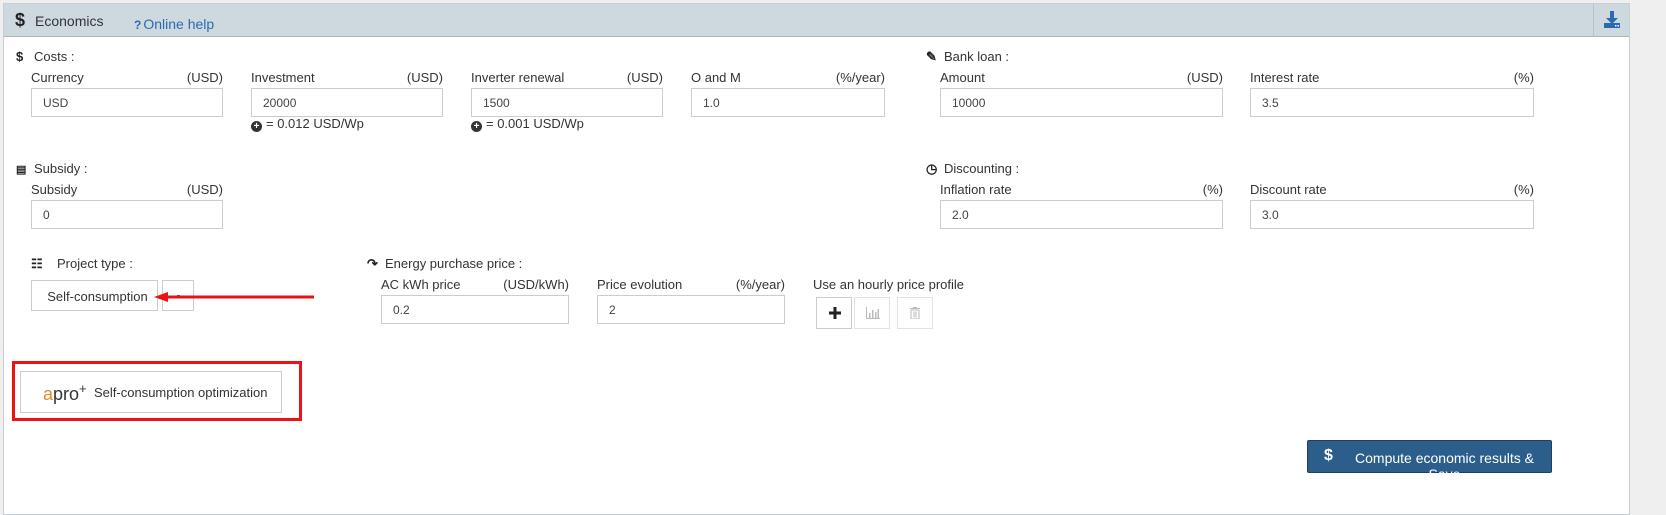 This screenshot has height=515, width=1666. Describe the element at coordinates (57, 77) in the screenshot. I see `currency-label: Currency` at that location.